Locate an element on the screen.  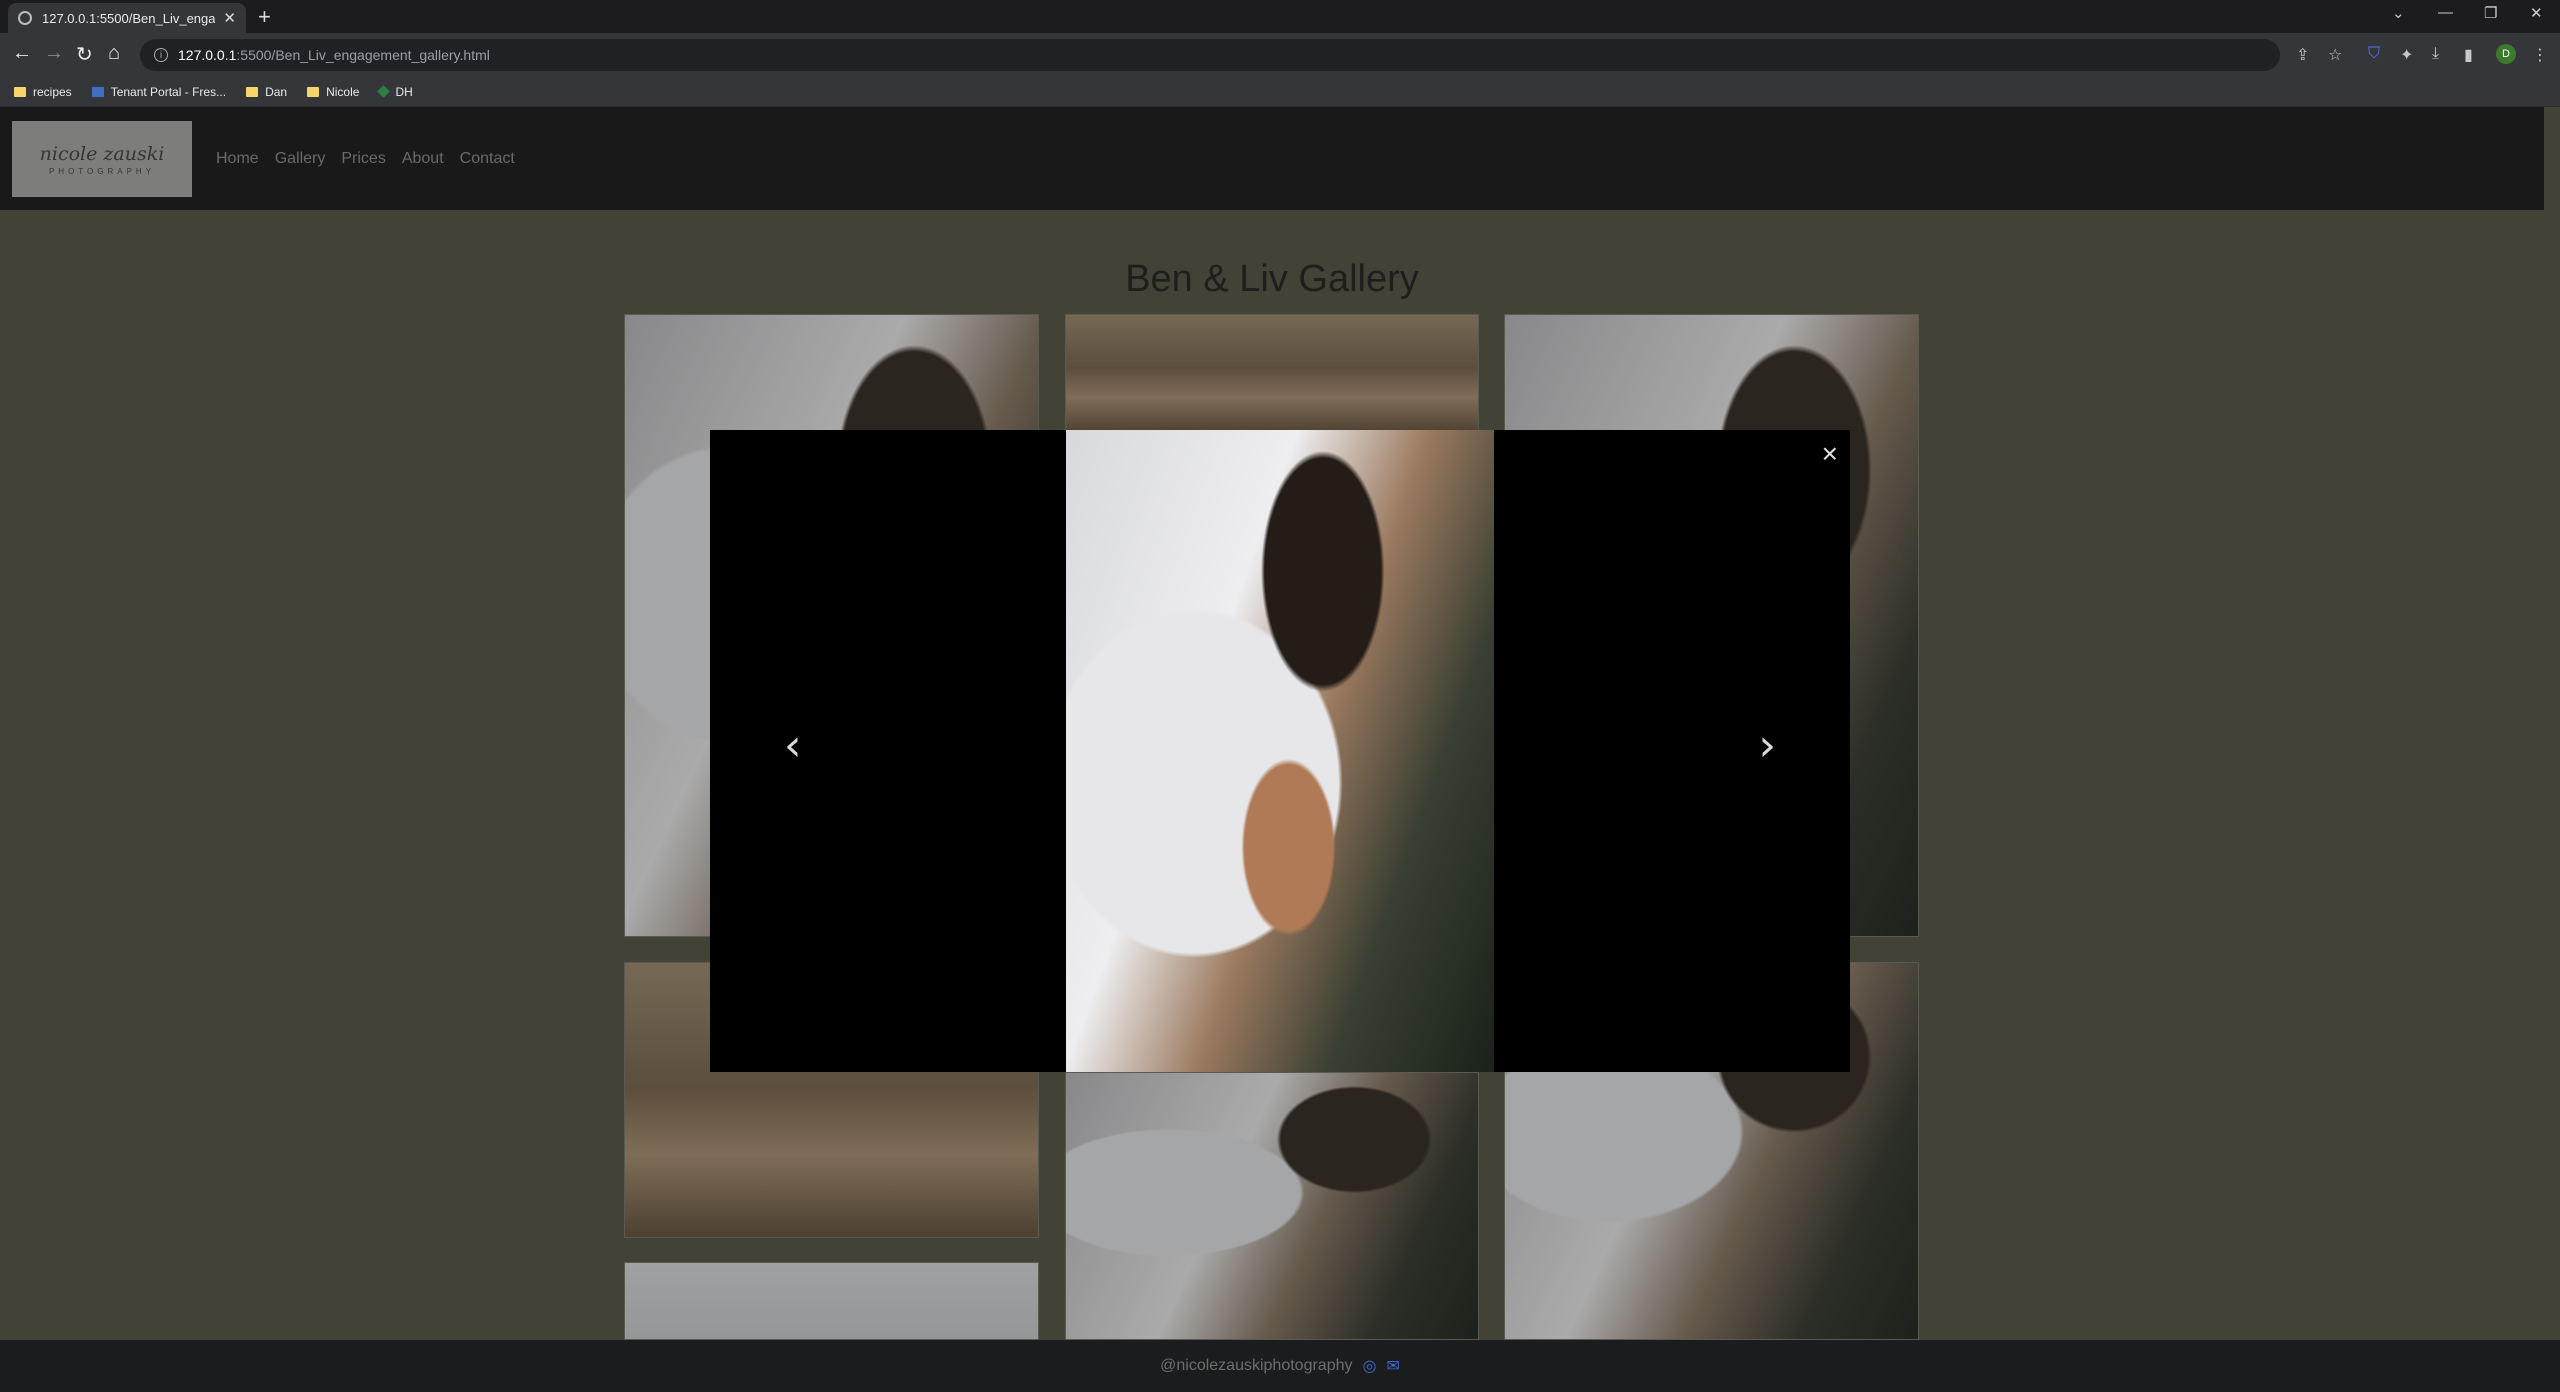
bookmark-dh: DH is located at coordinates (395, 92).